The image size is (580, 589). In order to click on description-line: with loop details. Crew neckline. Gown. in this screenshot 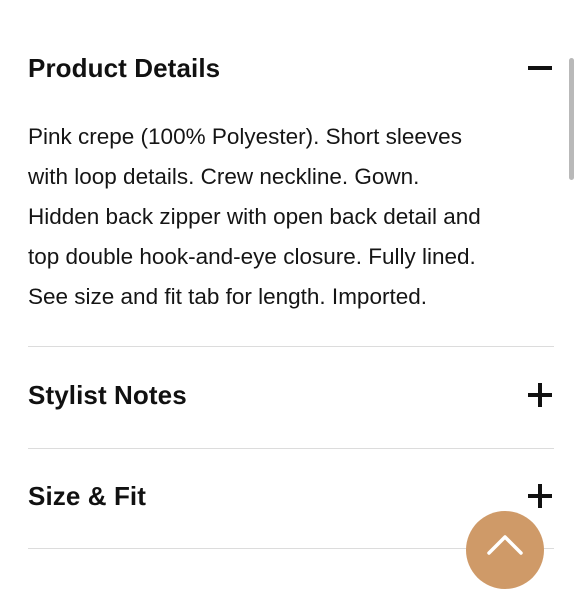, I will do `click(224, 176)`.